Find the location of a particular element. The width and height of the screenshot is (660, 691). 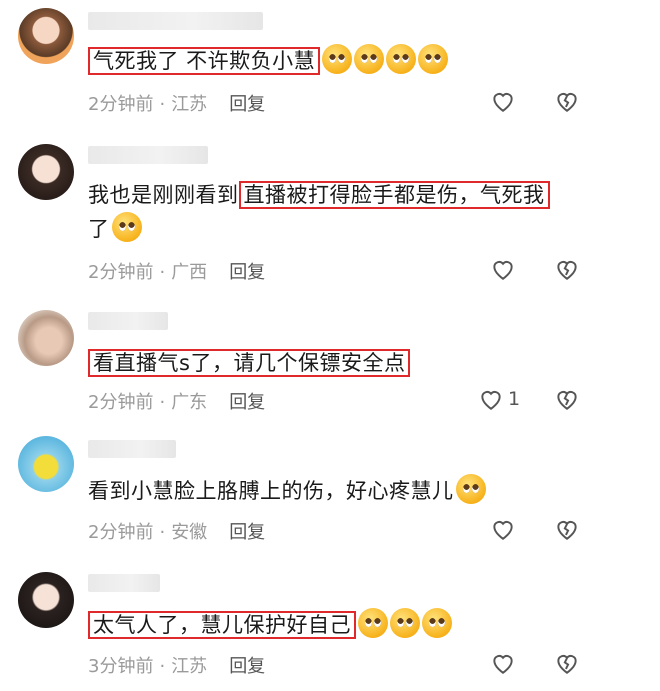

comment-text-content: 气死我了 不许欺负小慧 is located at coordinates (204, 61).